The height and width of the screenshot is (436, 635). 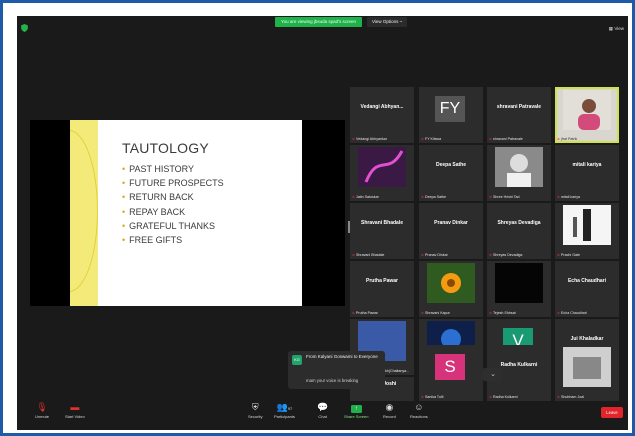 I want to click on unmute-button: 🎙 Unmute, so click(x=42, y=410).